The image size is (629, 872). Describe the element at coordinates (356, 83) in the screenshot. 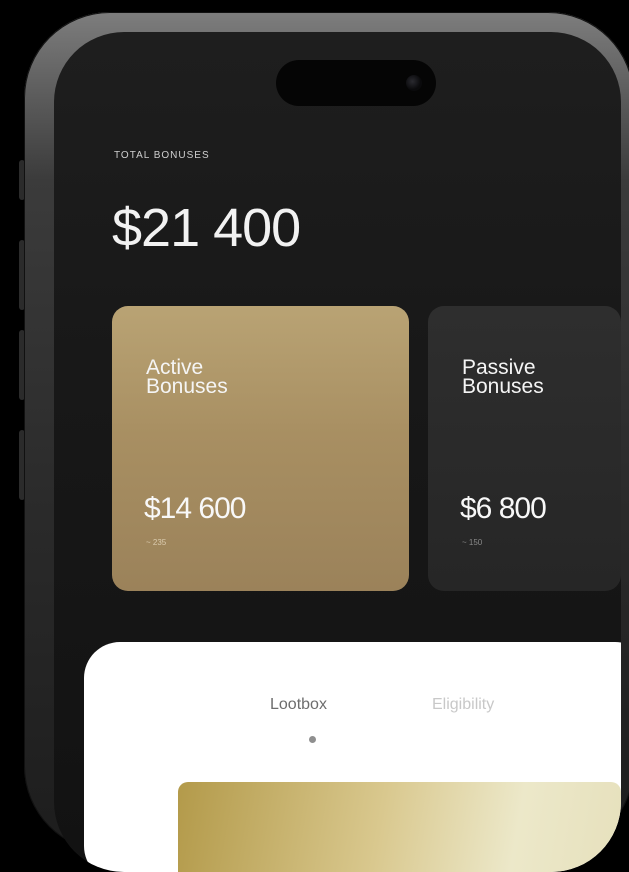

I see `dynamic-island` at that location.